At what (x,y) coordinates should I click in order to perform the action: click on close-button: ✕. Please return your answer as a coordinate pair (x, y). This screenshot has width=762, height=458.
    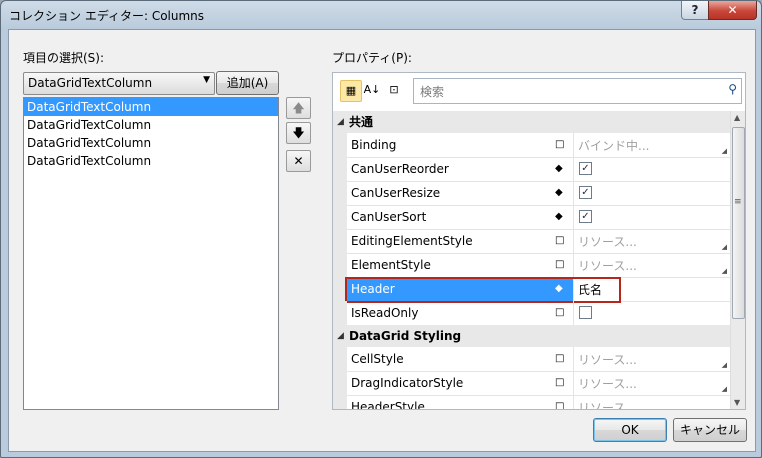
    Looking at the image, I should click on (732, 10).